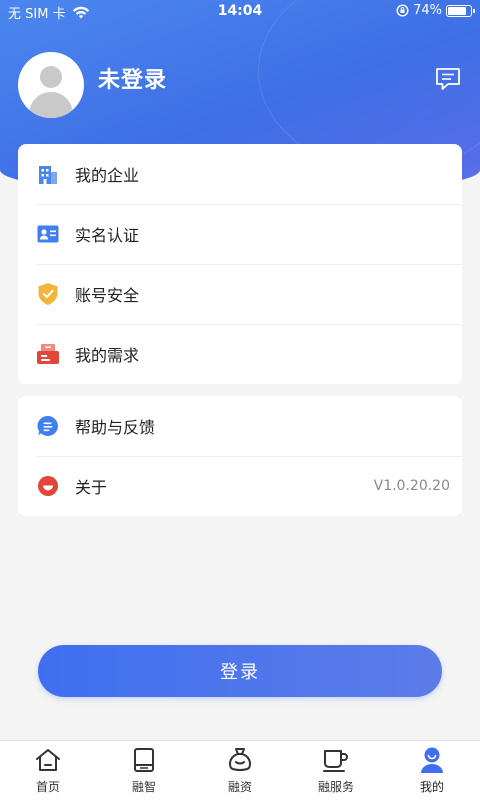  Describe the element at coordinates (143, 787) in the screenshot. I see `tab-label: 融智` at that location.